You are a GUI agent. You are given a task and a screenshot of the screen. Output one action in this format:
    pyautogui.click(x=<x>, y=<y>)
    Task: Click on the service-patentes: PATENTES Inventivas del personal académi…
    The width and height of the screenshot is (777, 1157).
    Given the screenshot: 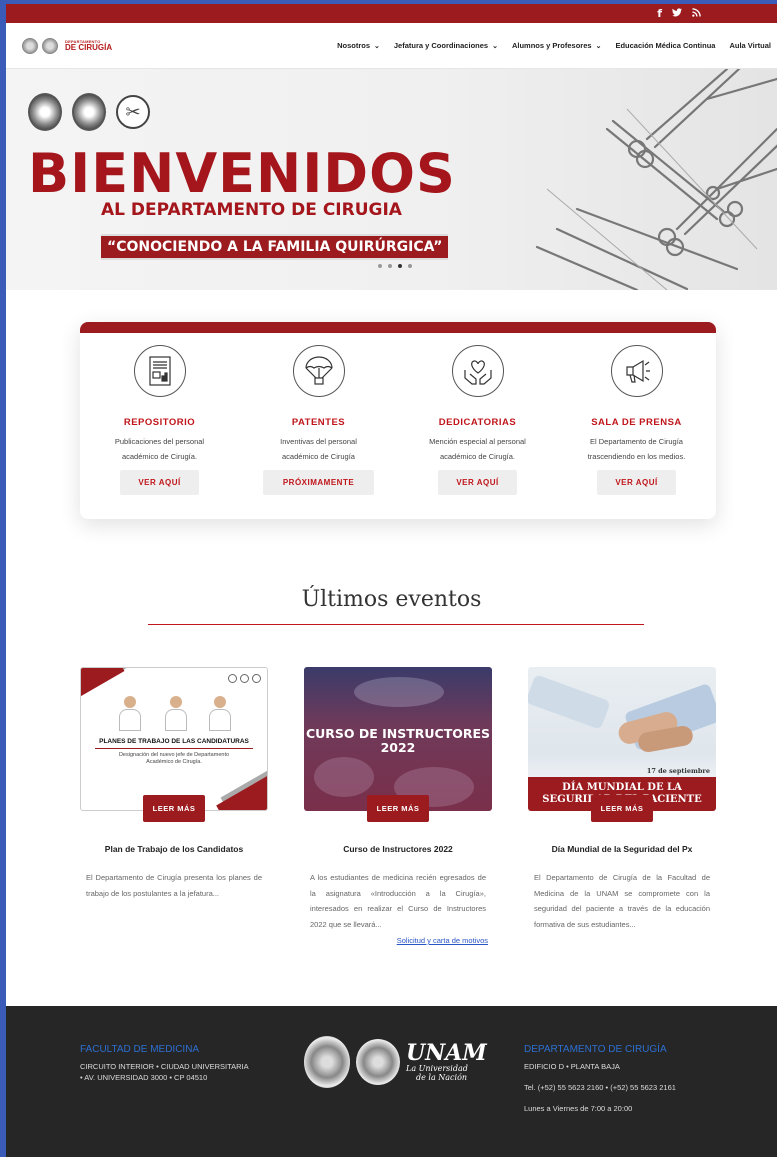 What is the action you would take?
    pyautogui.click(x=319, y=420)
    